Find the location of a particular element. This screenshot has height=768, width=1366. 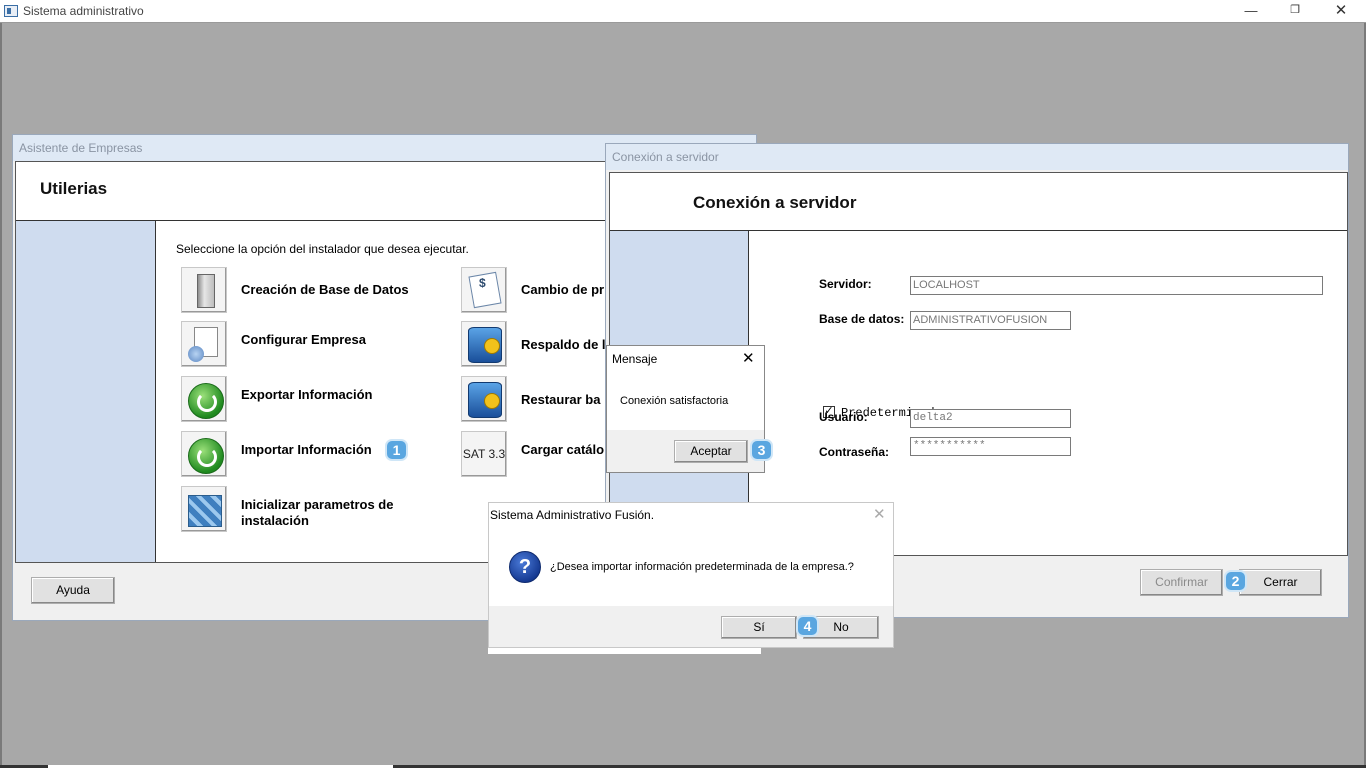

step-badge-1: 1 is located at coordinates (396, 450).